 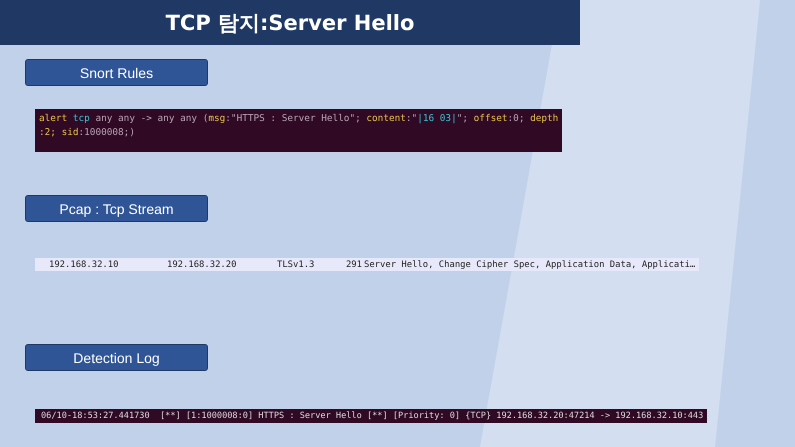 I want to click on slide-title: TCP 탐지:Server Hello, so click(x=290, y=22).